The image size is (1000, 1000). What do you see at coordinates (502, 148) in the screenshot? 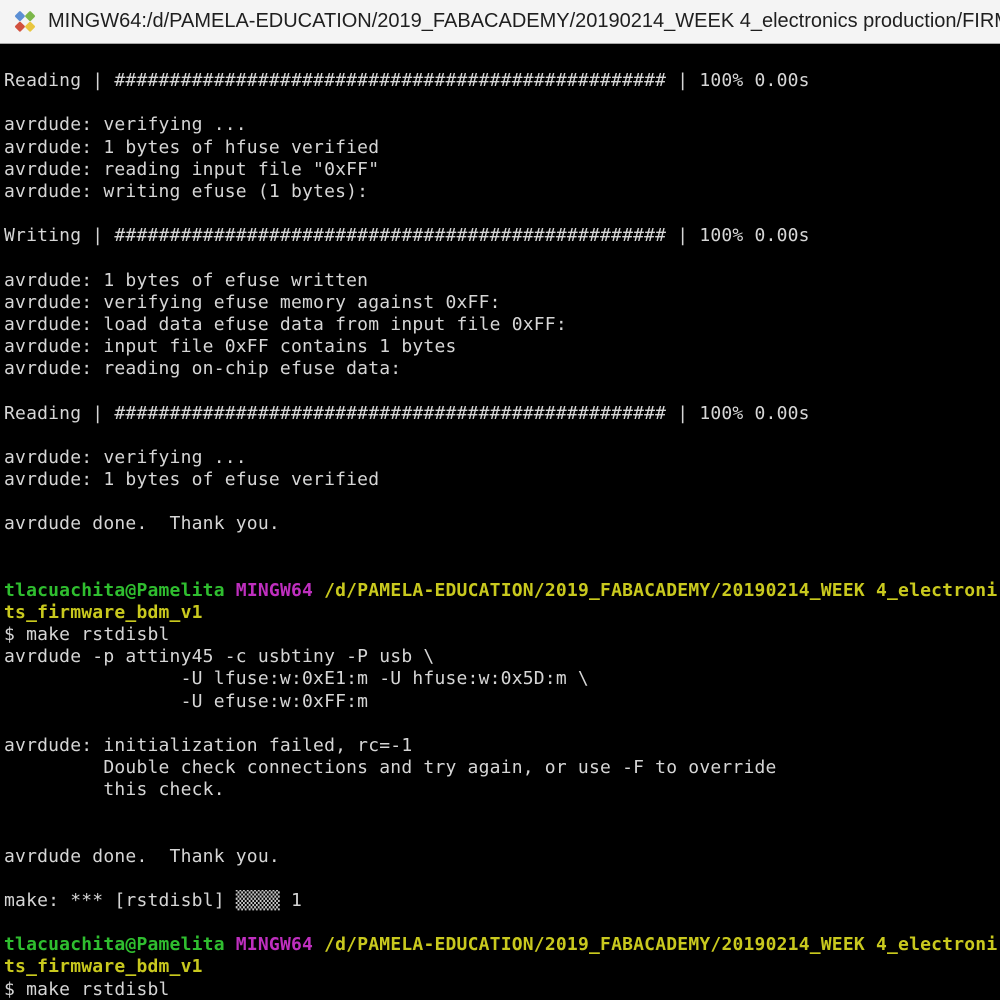
I see `terminal-line: avrdude: 1 bytes of hfuse verified` at bounding box center [502, 148].